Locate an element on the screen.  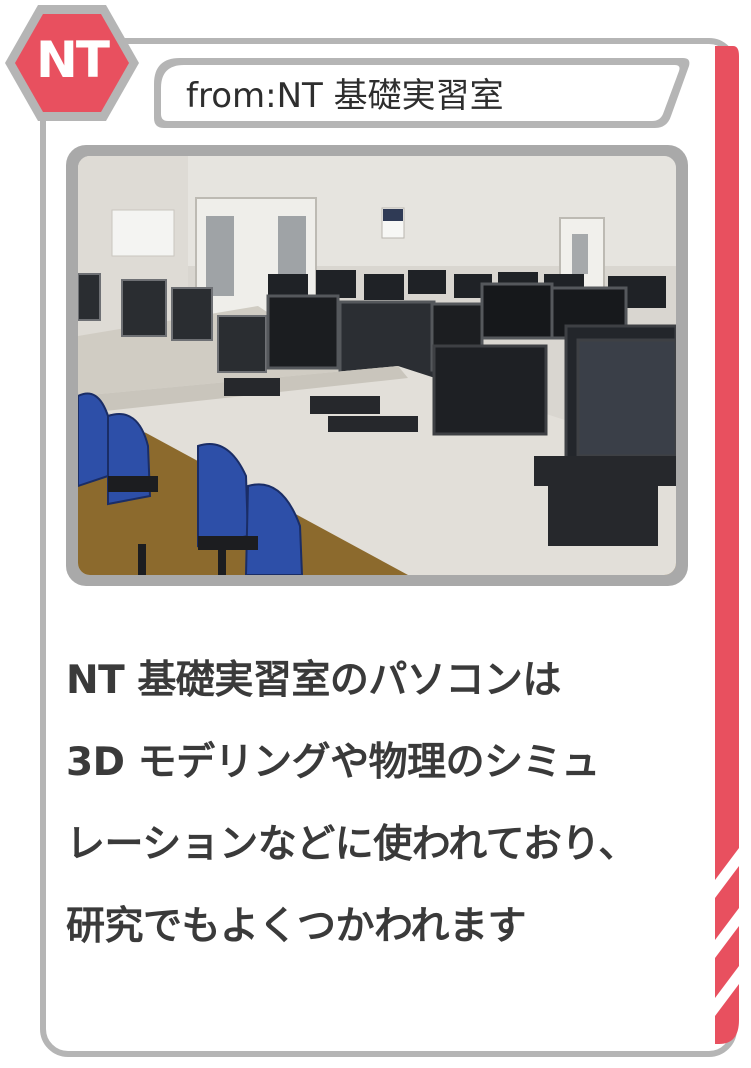
caption-line-4: 研究でもよくつかわれます is located at coordinates (296, 926).